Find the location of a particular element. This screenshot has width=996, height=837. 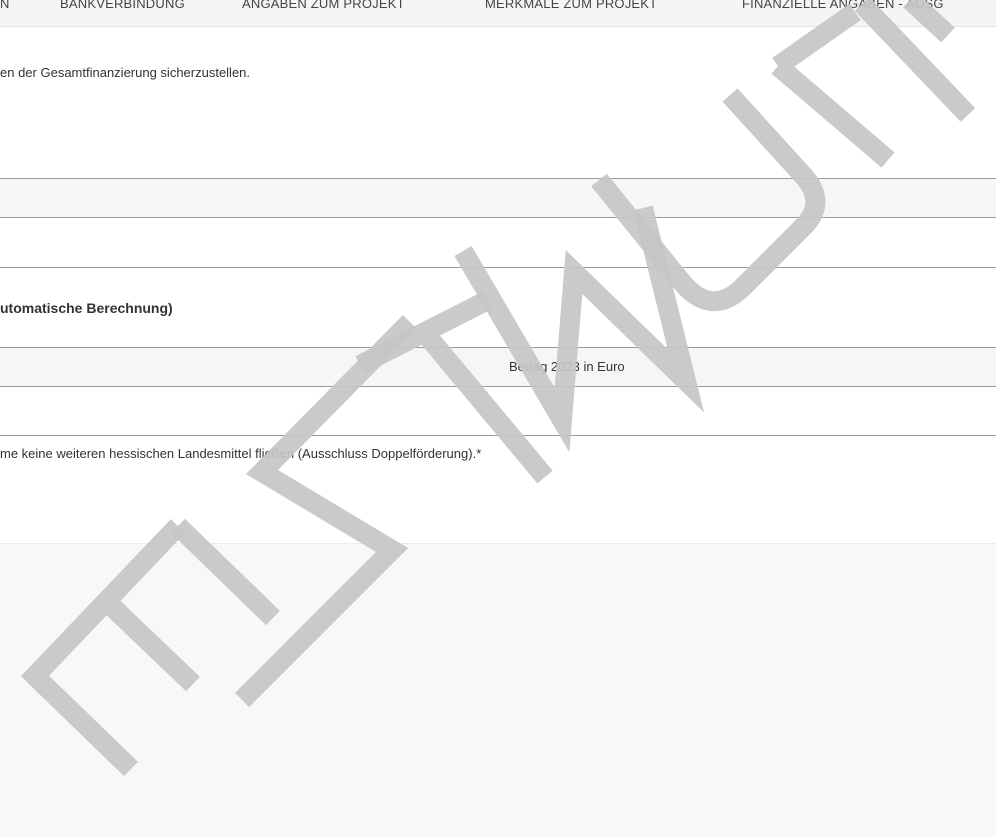

watermark-letter-e is located at coordinates (110, 648).